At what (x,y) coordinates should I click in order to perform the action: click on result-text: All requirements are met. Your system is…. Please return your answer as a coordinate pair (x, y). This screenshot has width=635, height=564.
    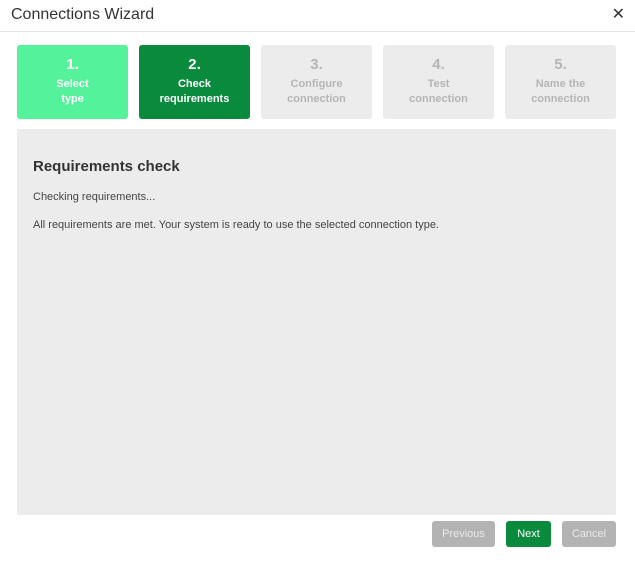
    Looking at the image, I should click on (236, 225).